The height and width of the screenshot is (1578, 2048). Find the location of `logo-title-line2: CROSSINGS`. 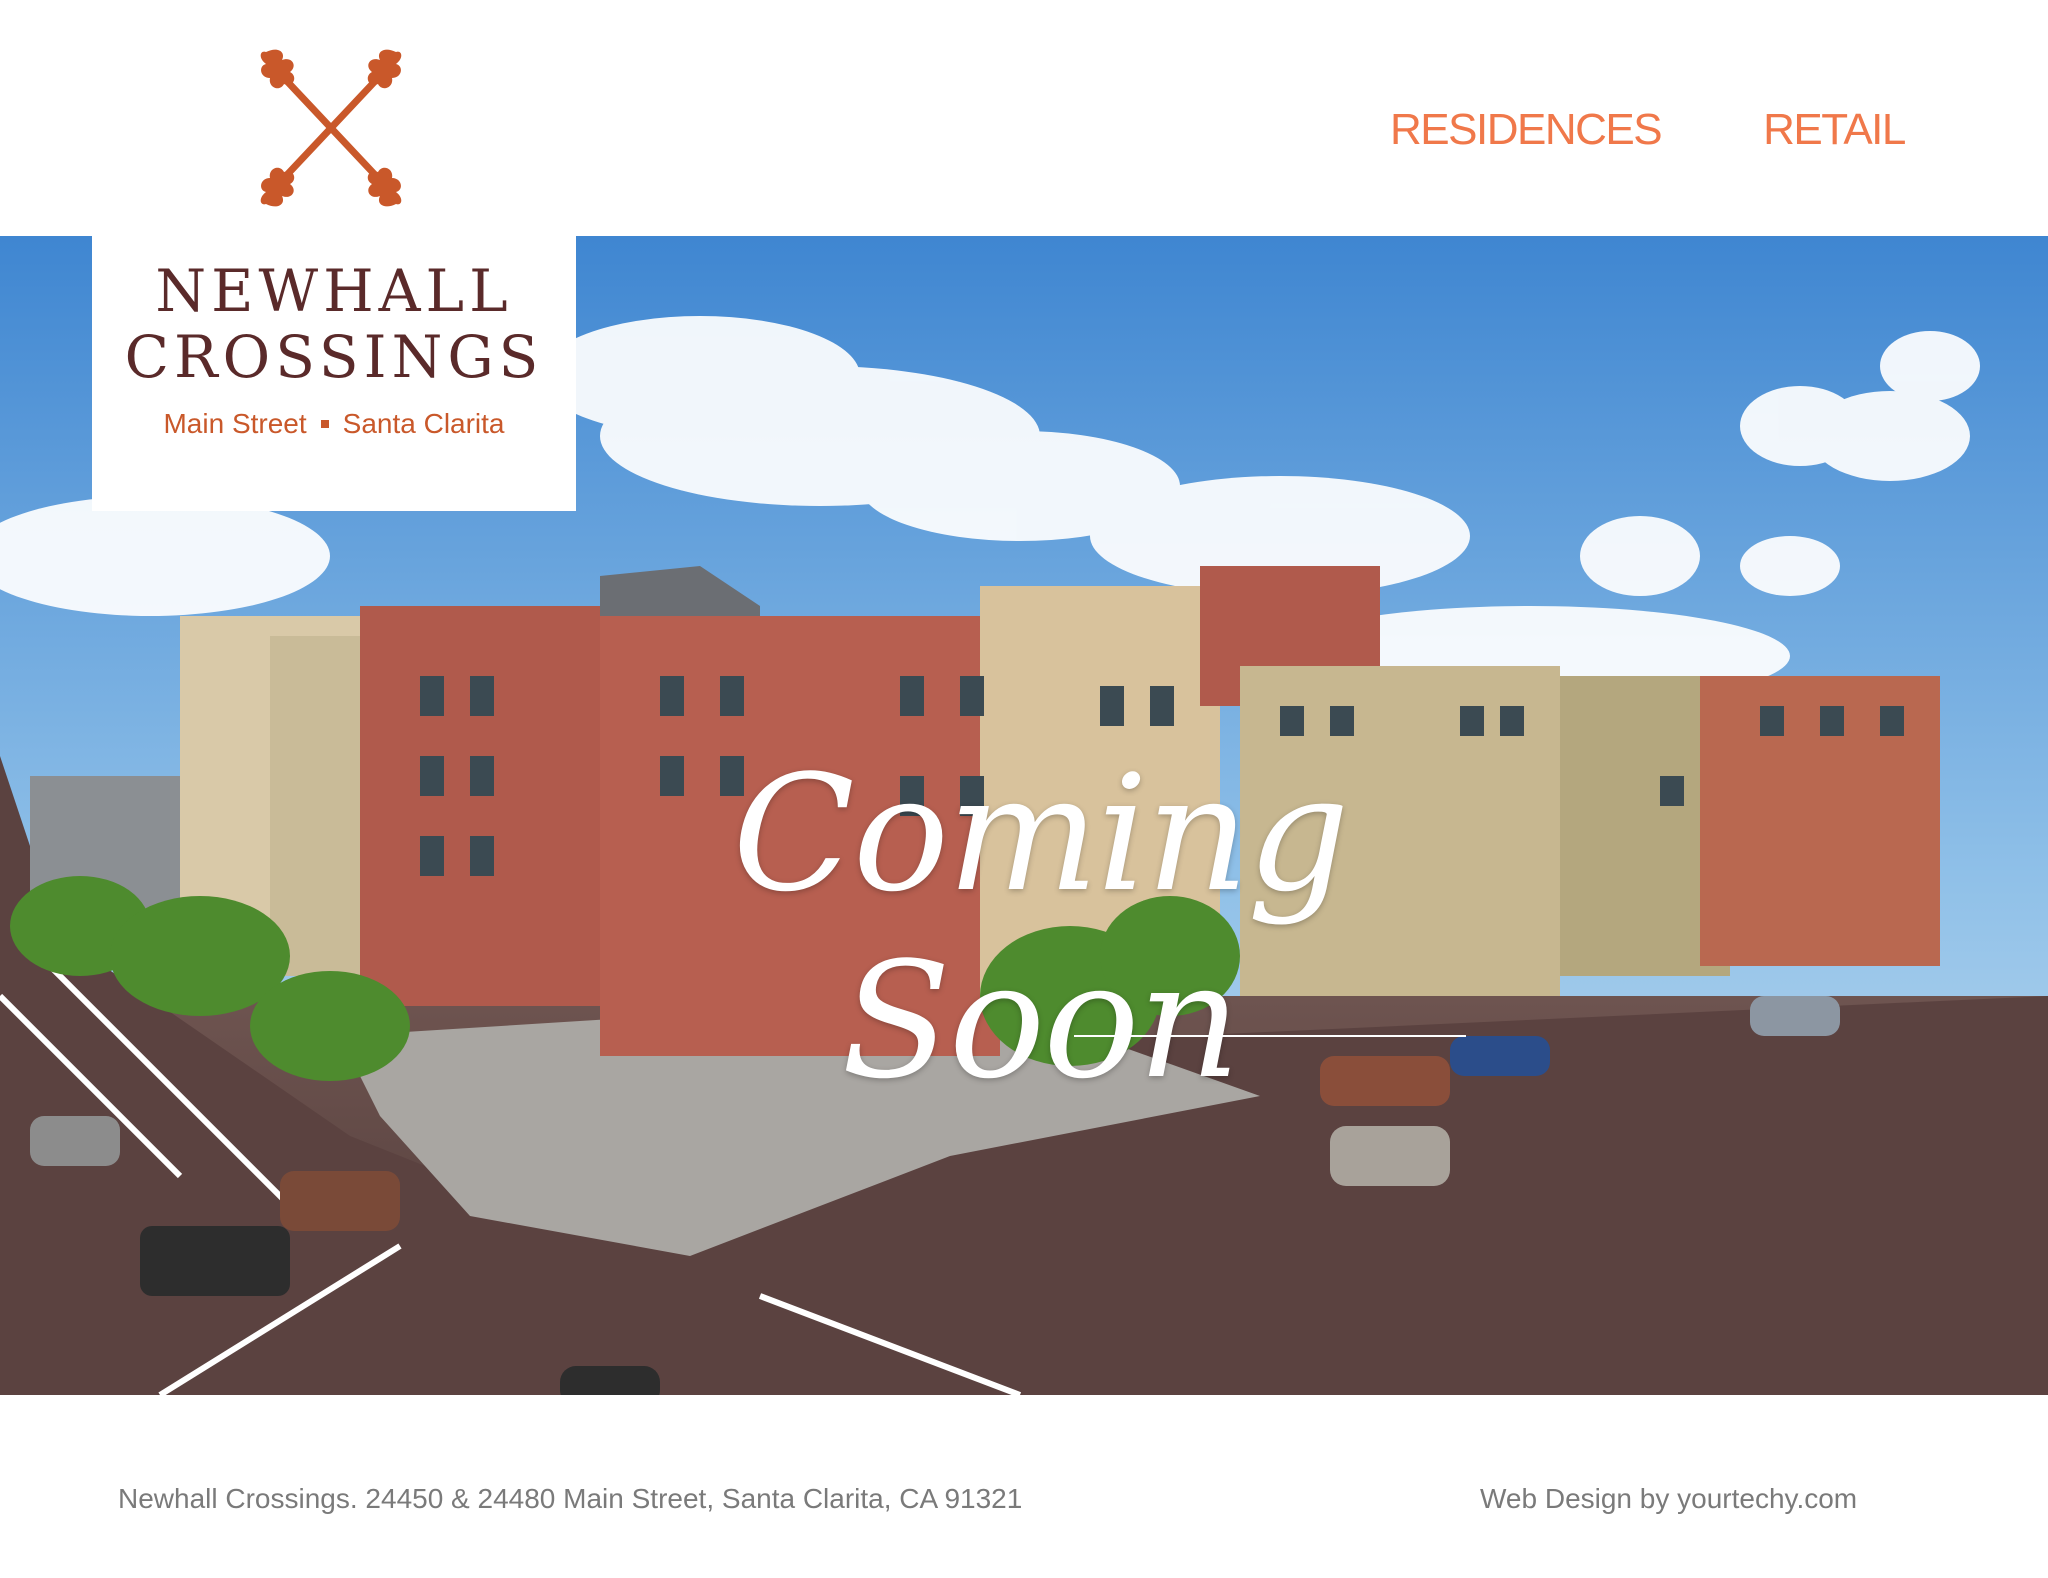

logo-title-line2: CROSSINGS is located at coordinates (334, 357).